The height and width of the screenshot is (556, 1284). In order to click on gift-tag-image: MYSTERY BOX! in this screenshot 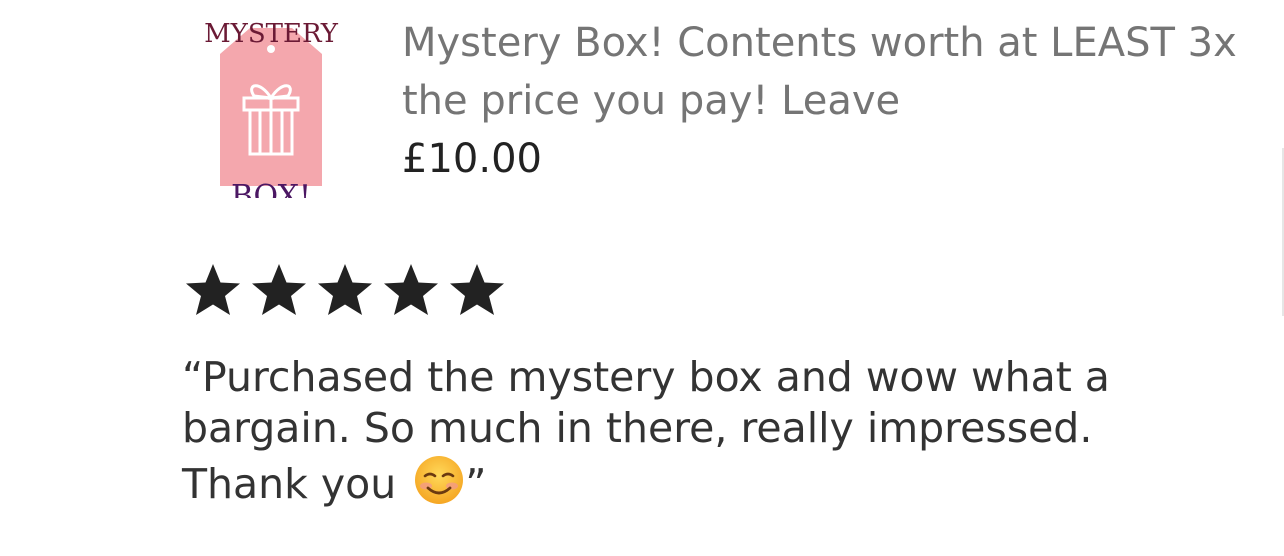, I will do `click(271, 108)`.